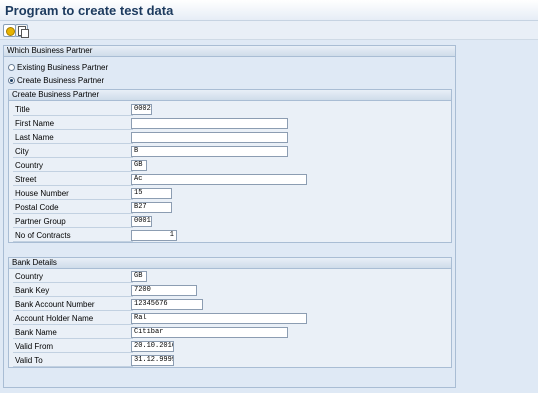  Describe the element at coordinates (139, 165) in the screenshot. I see `country-input: GB` at that location.